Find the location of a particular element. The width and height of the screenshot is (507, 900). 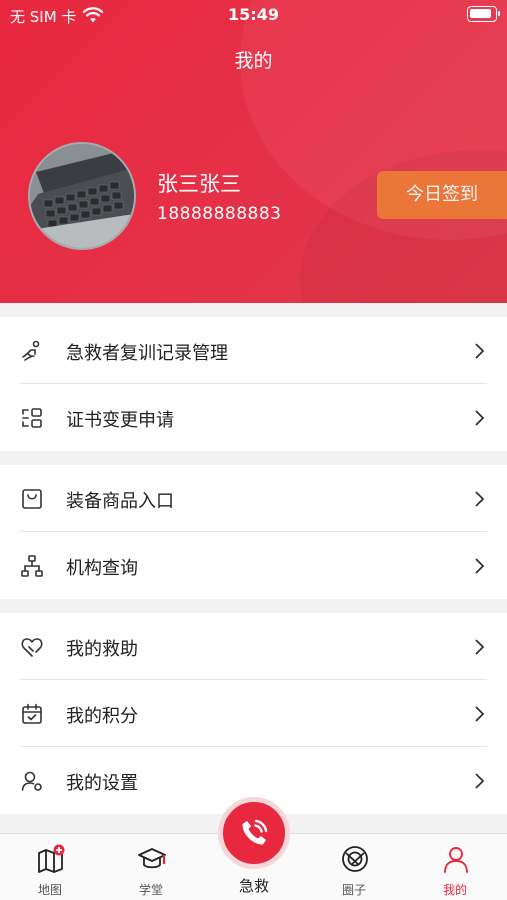

circle-icon is located at coordinates (355, 859).